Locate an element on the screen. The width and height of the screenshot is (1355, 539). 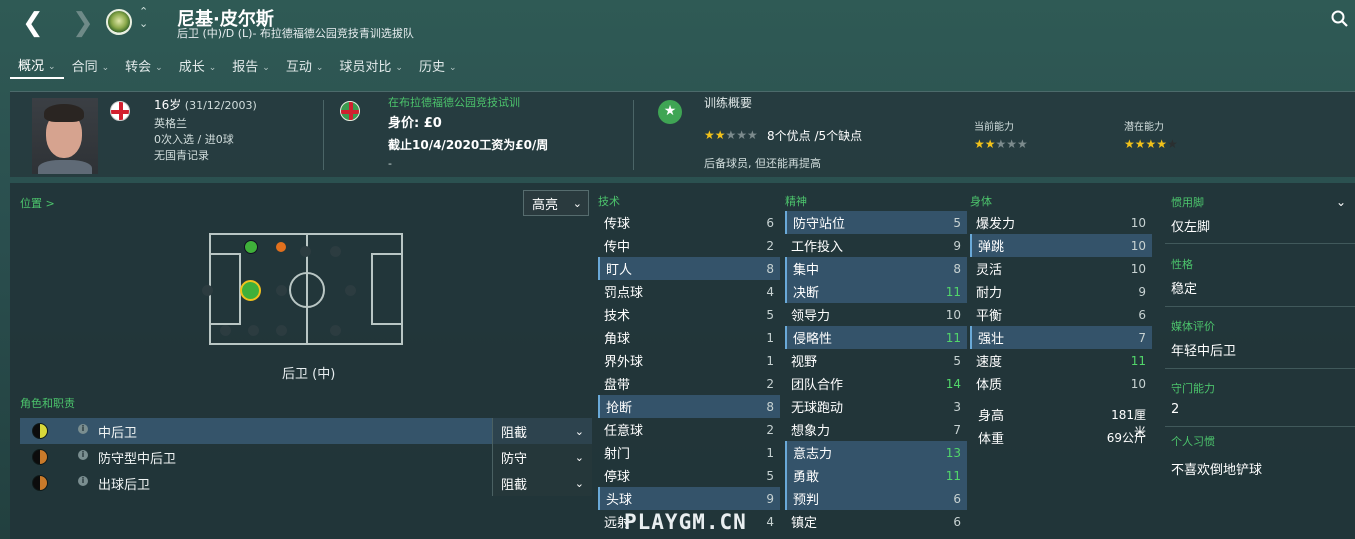
mental-header: 精神 is located at coordinates (796, 201).